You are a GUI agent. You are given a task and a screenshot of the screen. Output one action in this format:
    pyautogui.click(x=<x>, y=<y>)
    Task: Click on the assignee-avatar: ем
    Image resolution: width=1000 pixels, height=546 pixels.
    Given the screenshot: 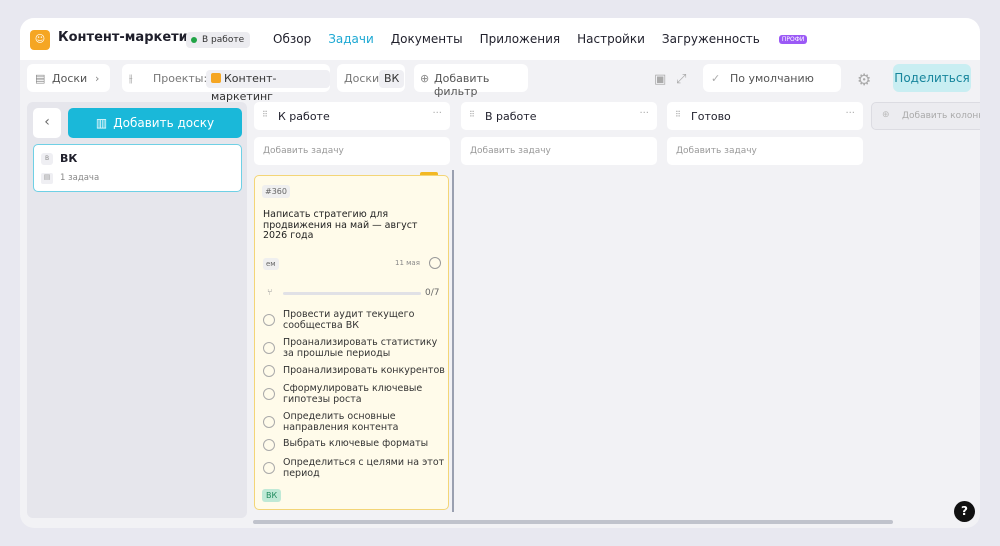 What is the action you would take?
    pyautogui.click(x=271, y=264)
    